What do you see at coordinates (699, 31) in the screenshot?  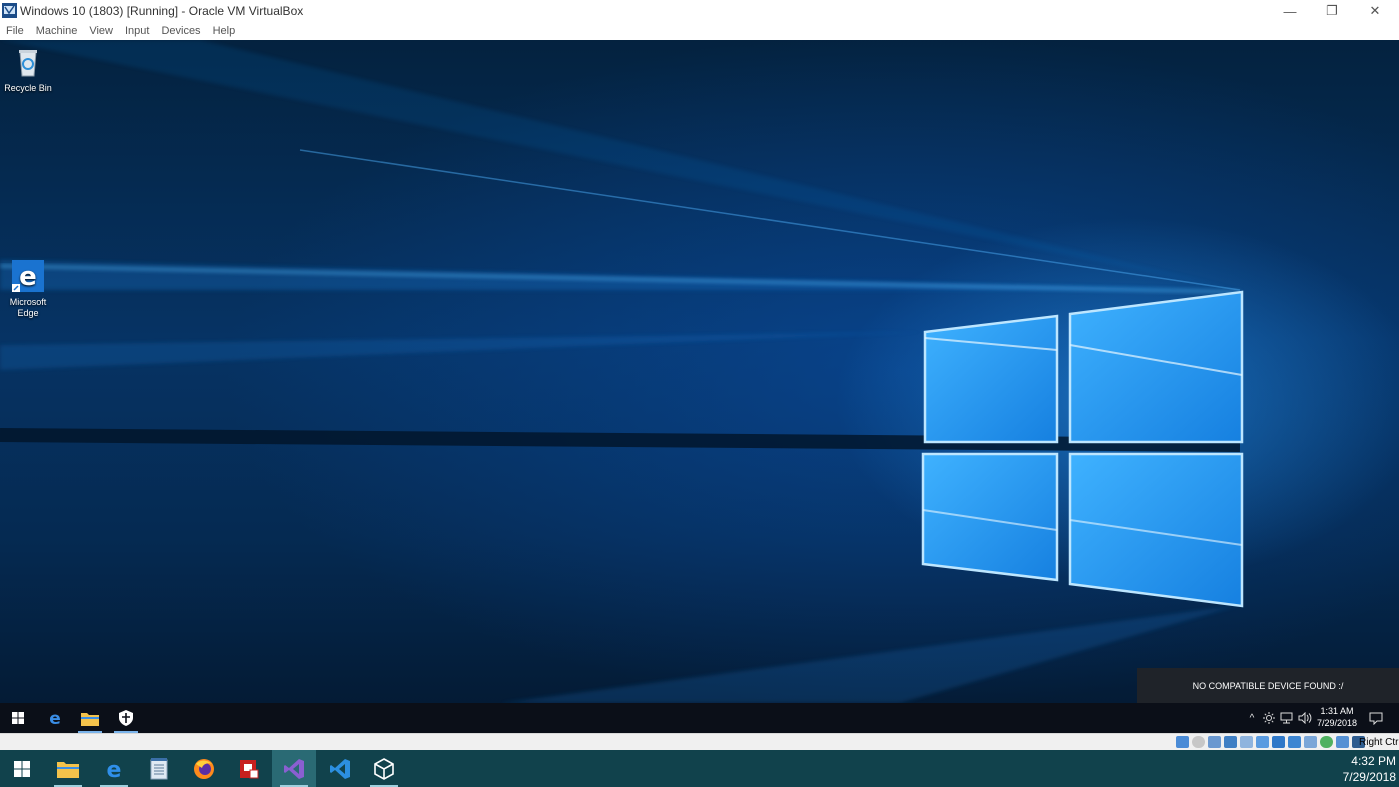 I see `menu-bar: File Machine View Input Devices Help` at bounding box center [699, 31].